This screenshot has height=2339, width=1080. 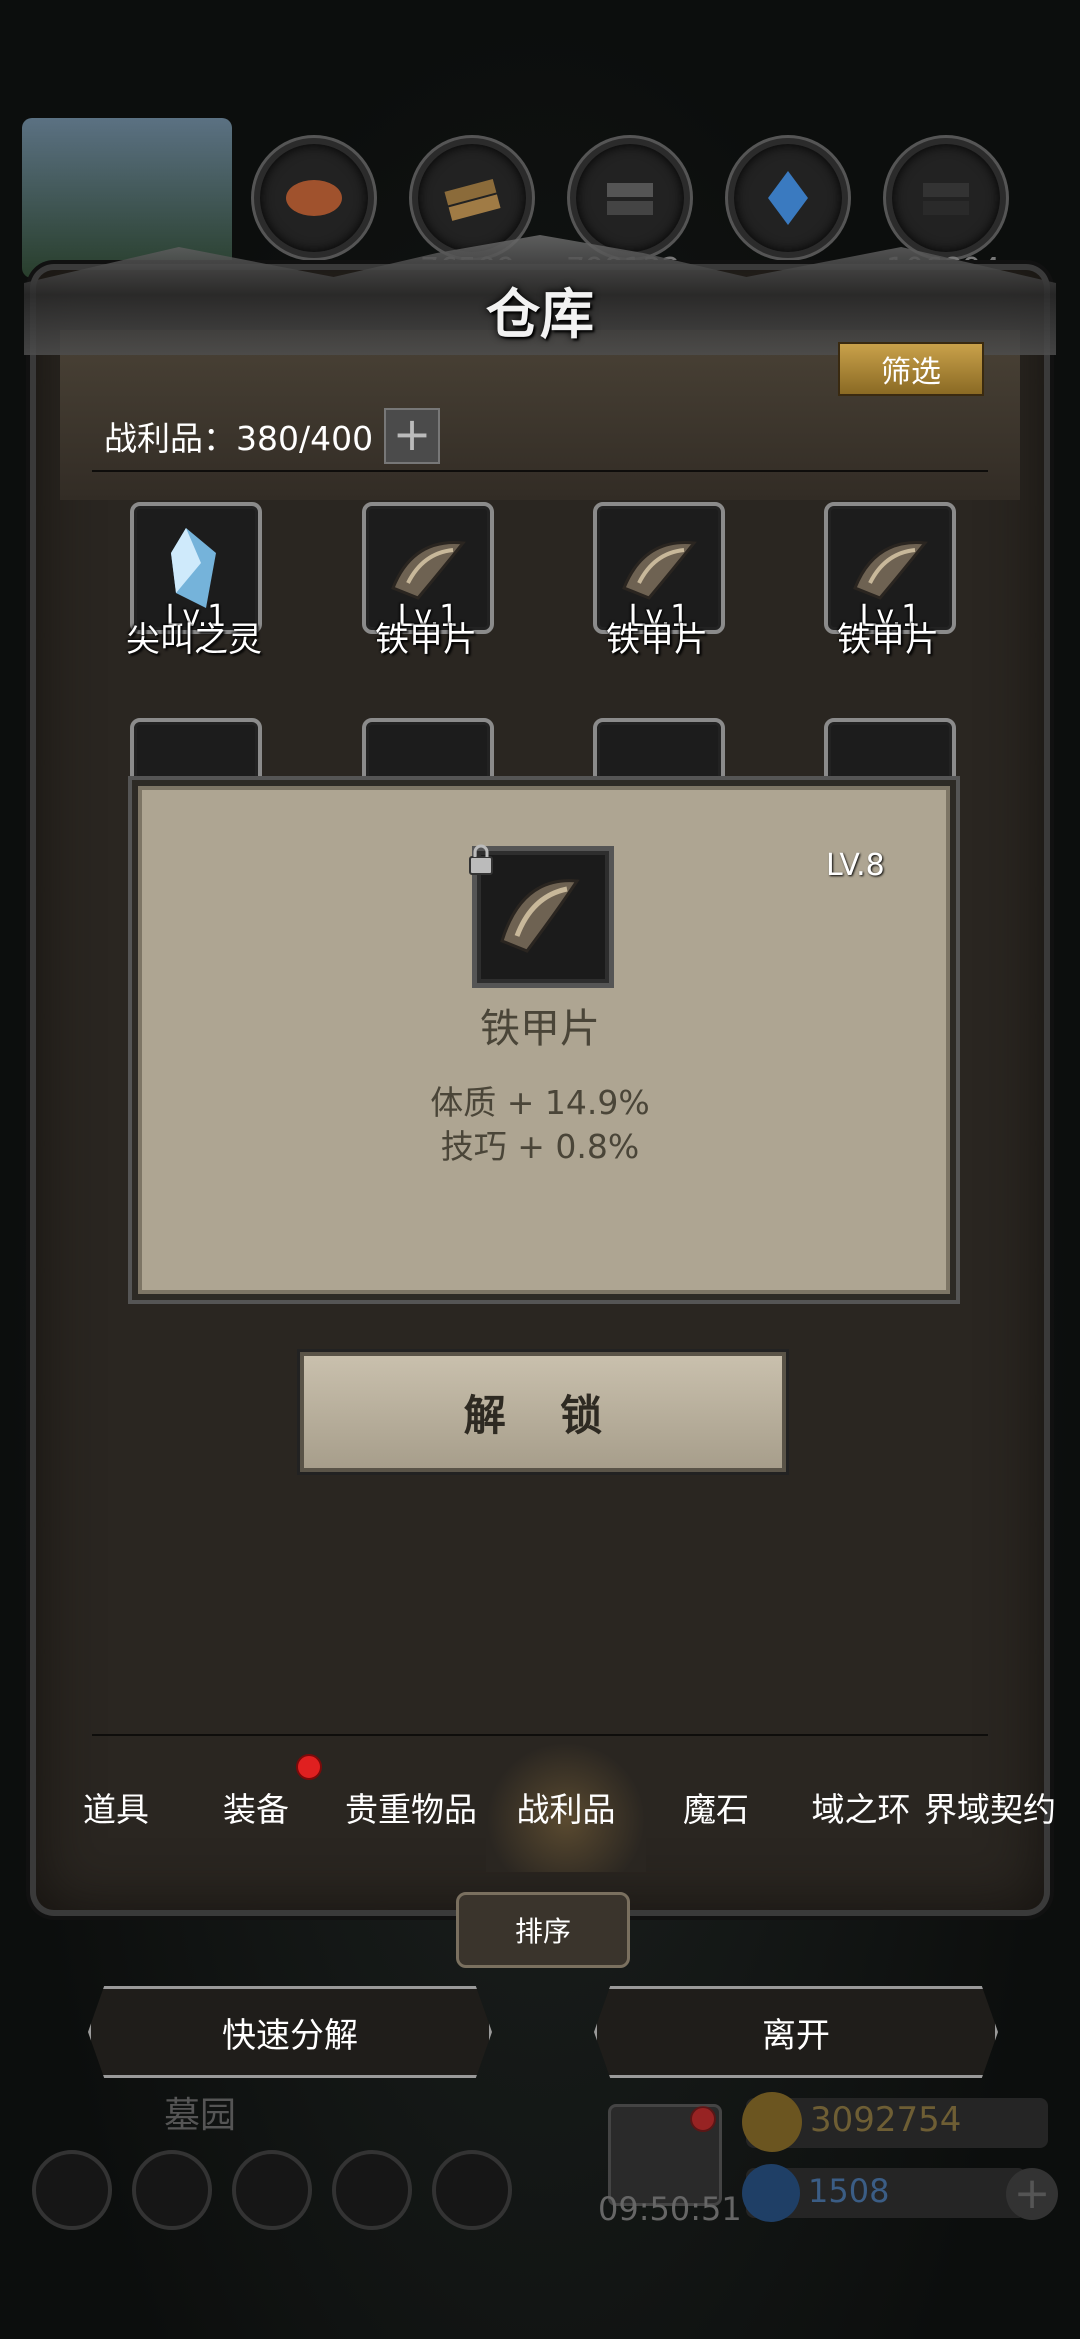 What do you see at coordinates (543, 1930) in the screenshot?
I see `sort-button: 排序` at bounding box center [543, 1930].